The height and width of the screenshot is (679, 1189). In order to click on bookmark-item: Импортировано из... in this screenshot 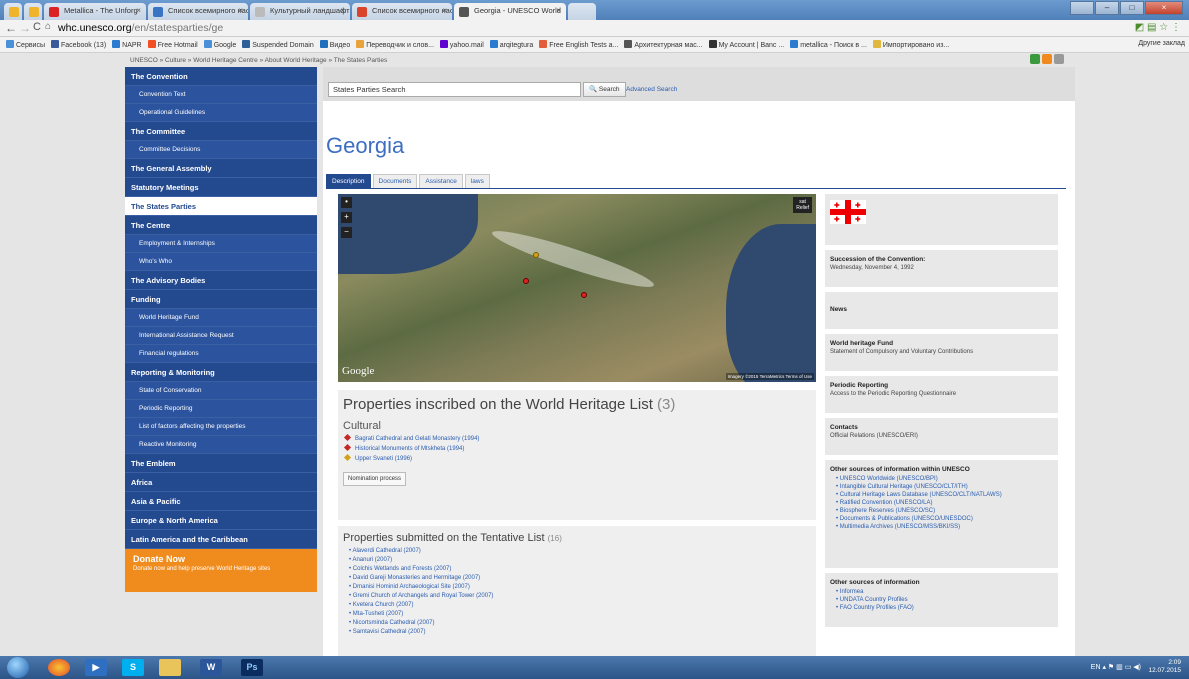, I will do `click(910, 44)`.